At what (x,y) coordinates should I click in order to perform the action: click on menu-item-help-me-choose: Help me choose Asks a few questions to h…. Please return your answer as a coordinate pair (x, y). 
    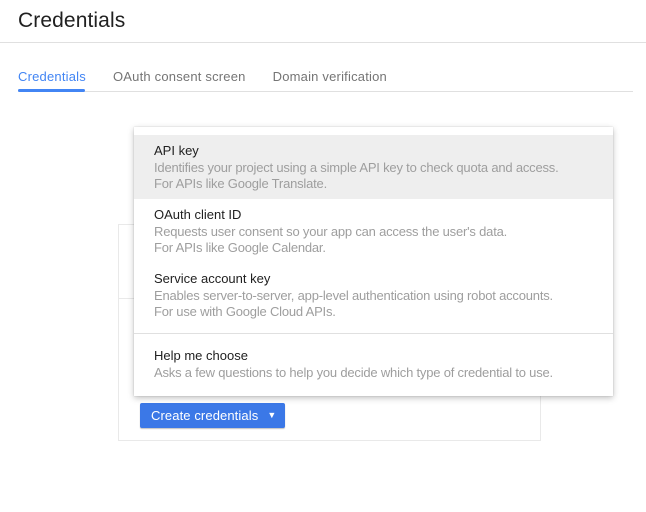
    Looking at the image, I should click on (373, 364).